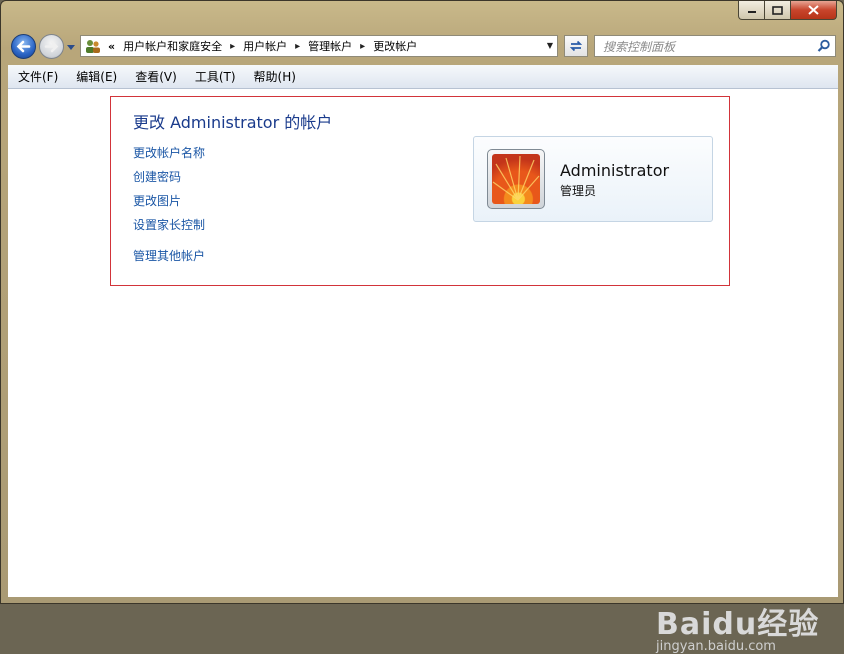 The height and width of the screenshot is (654, 844). I want to click on breadcrumb-item: 用户帐户, so click(265, 46).